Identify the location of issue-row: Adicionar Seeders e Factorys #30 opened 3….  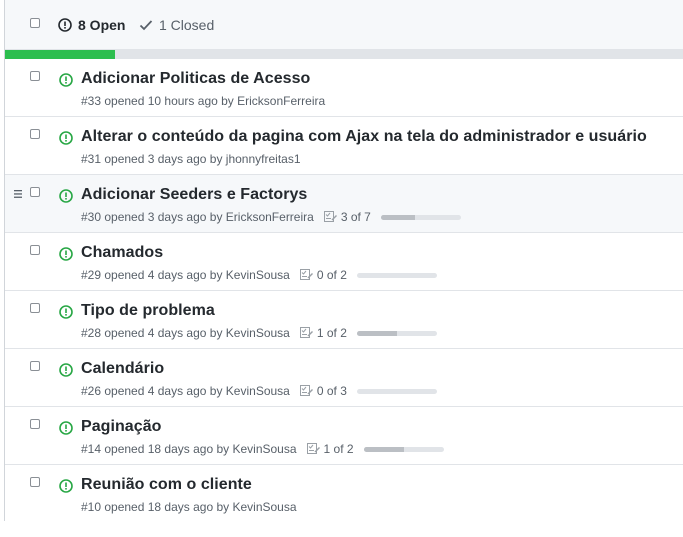
(344, 204).